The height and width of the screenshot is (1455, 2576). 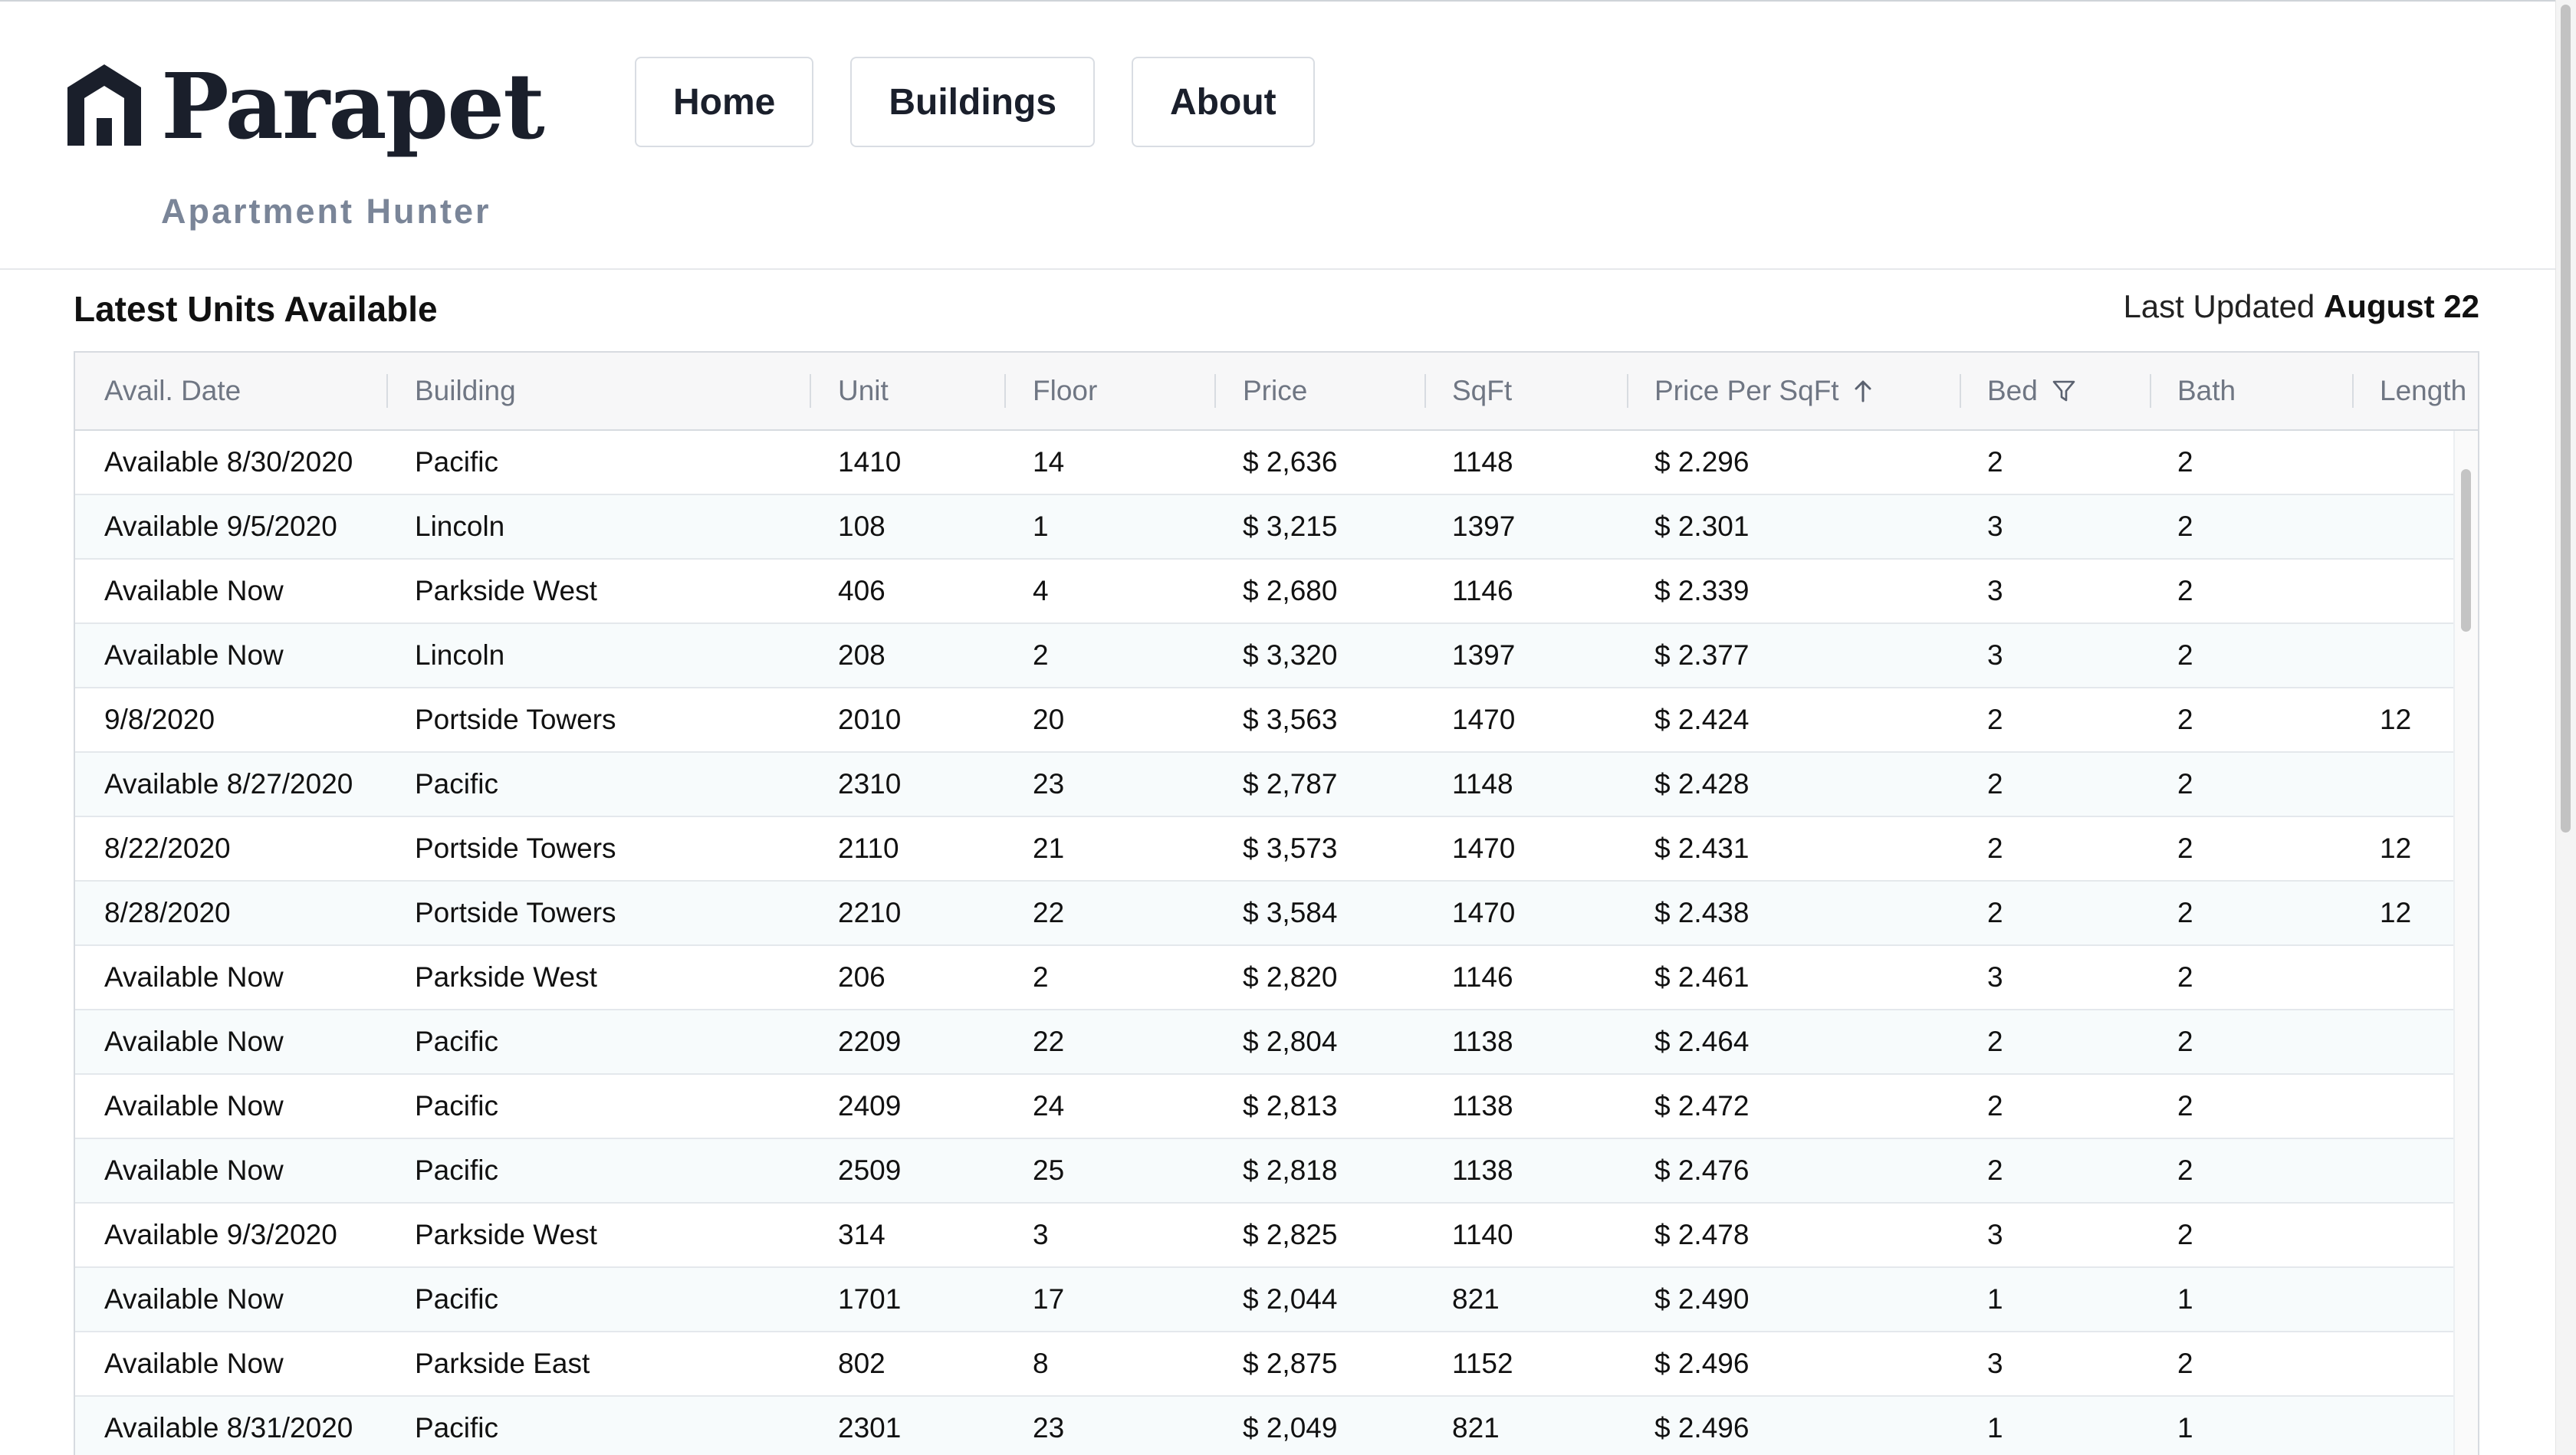 What do you see at coordinates (465, 391) in the screenshot?
I see `column-header-building: Building` at bounding box center [465, 391].